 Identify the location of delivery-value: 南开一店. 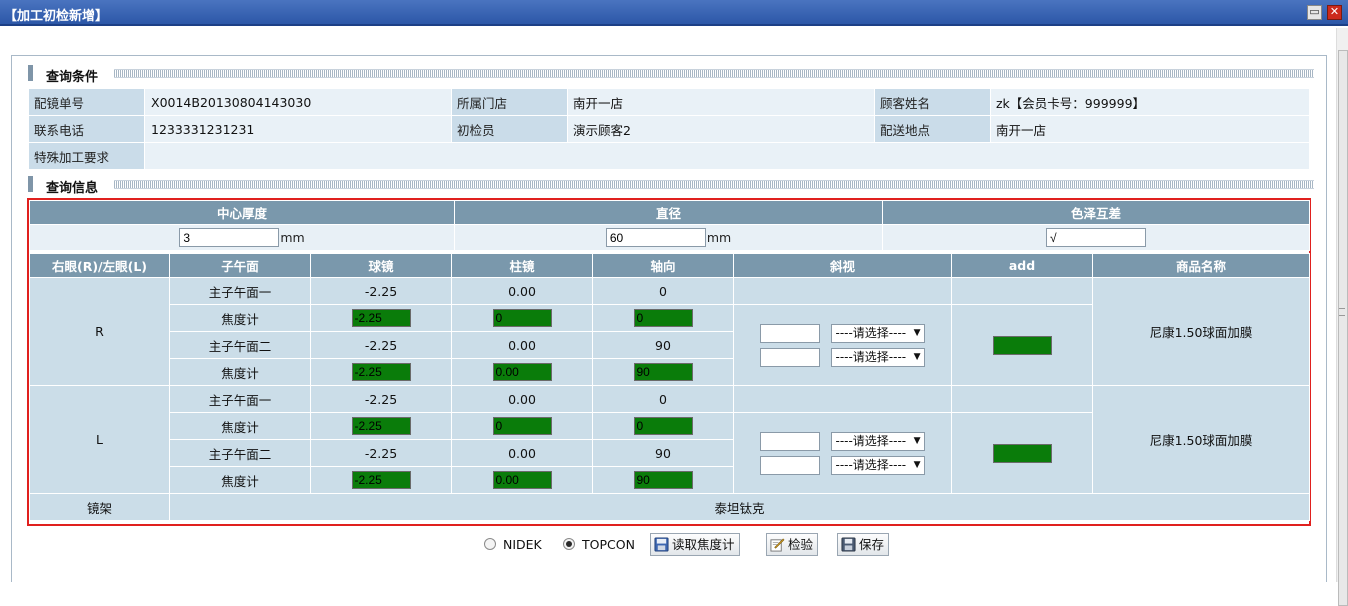
(1150, 129).